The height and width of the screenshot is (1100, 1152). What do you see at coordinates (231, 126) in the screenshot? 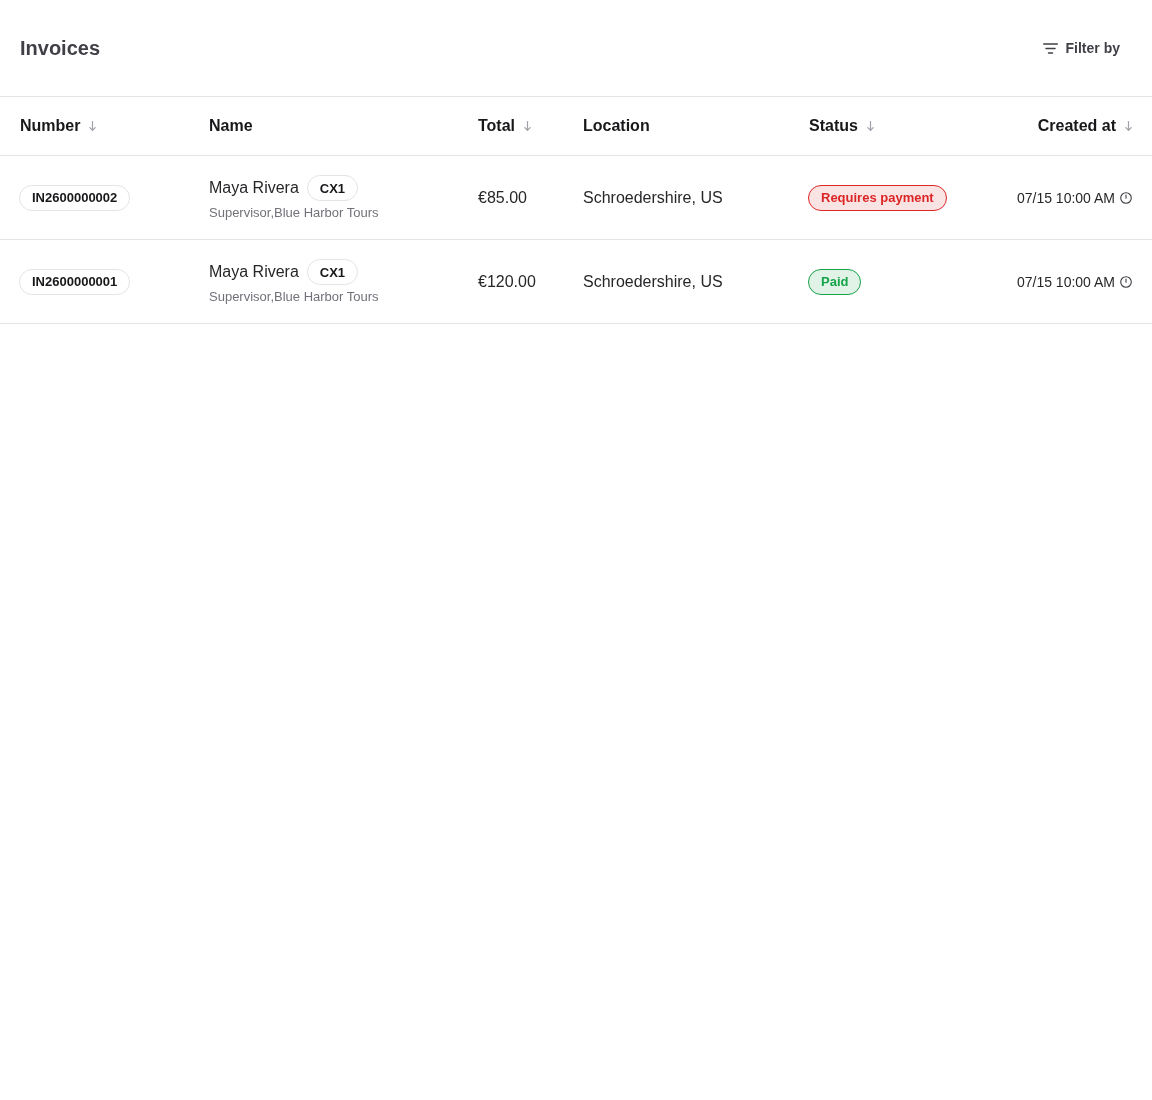
I see `column-header: Name` at bounding box center [231, 126].